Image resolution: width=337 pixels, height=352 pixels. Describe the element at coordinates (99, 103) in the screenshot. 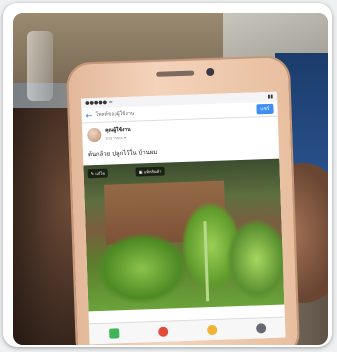

I see `signal-indicator: ●●●●● ≈` at that location.